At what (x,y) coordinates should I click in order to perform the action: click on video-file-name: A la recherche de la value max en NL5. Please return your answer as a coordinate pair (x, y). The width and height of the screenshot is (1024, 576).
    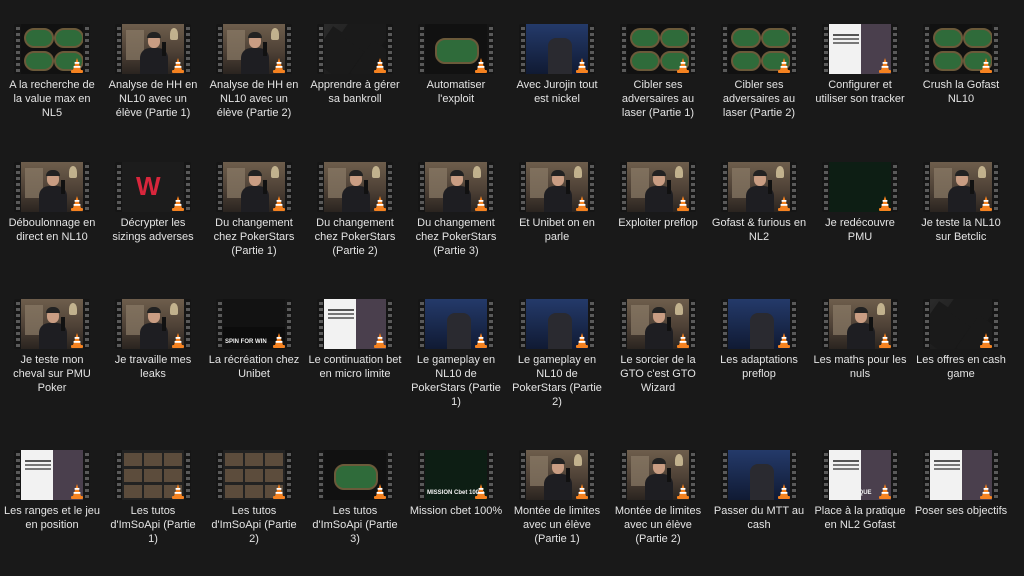
    Looking at the image, I should click on (52, 99).